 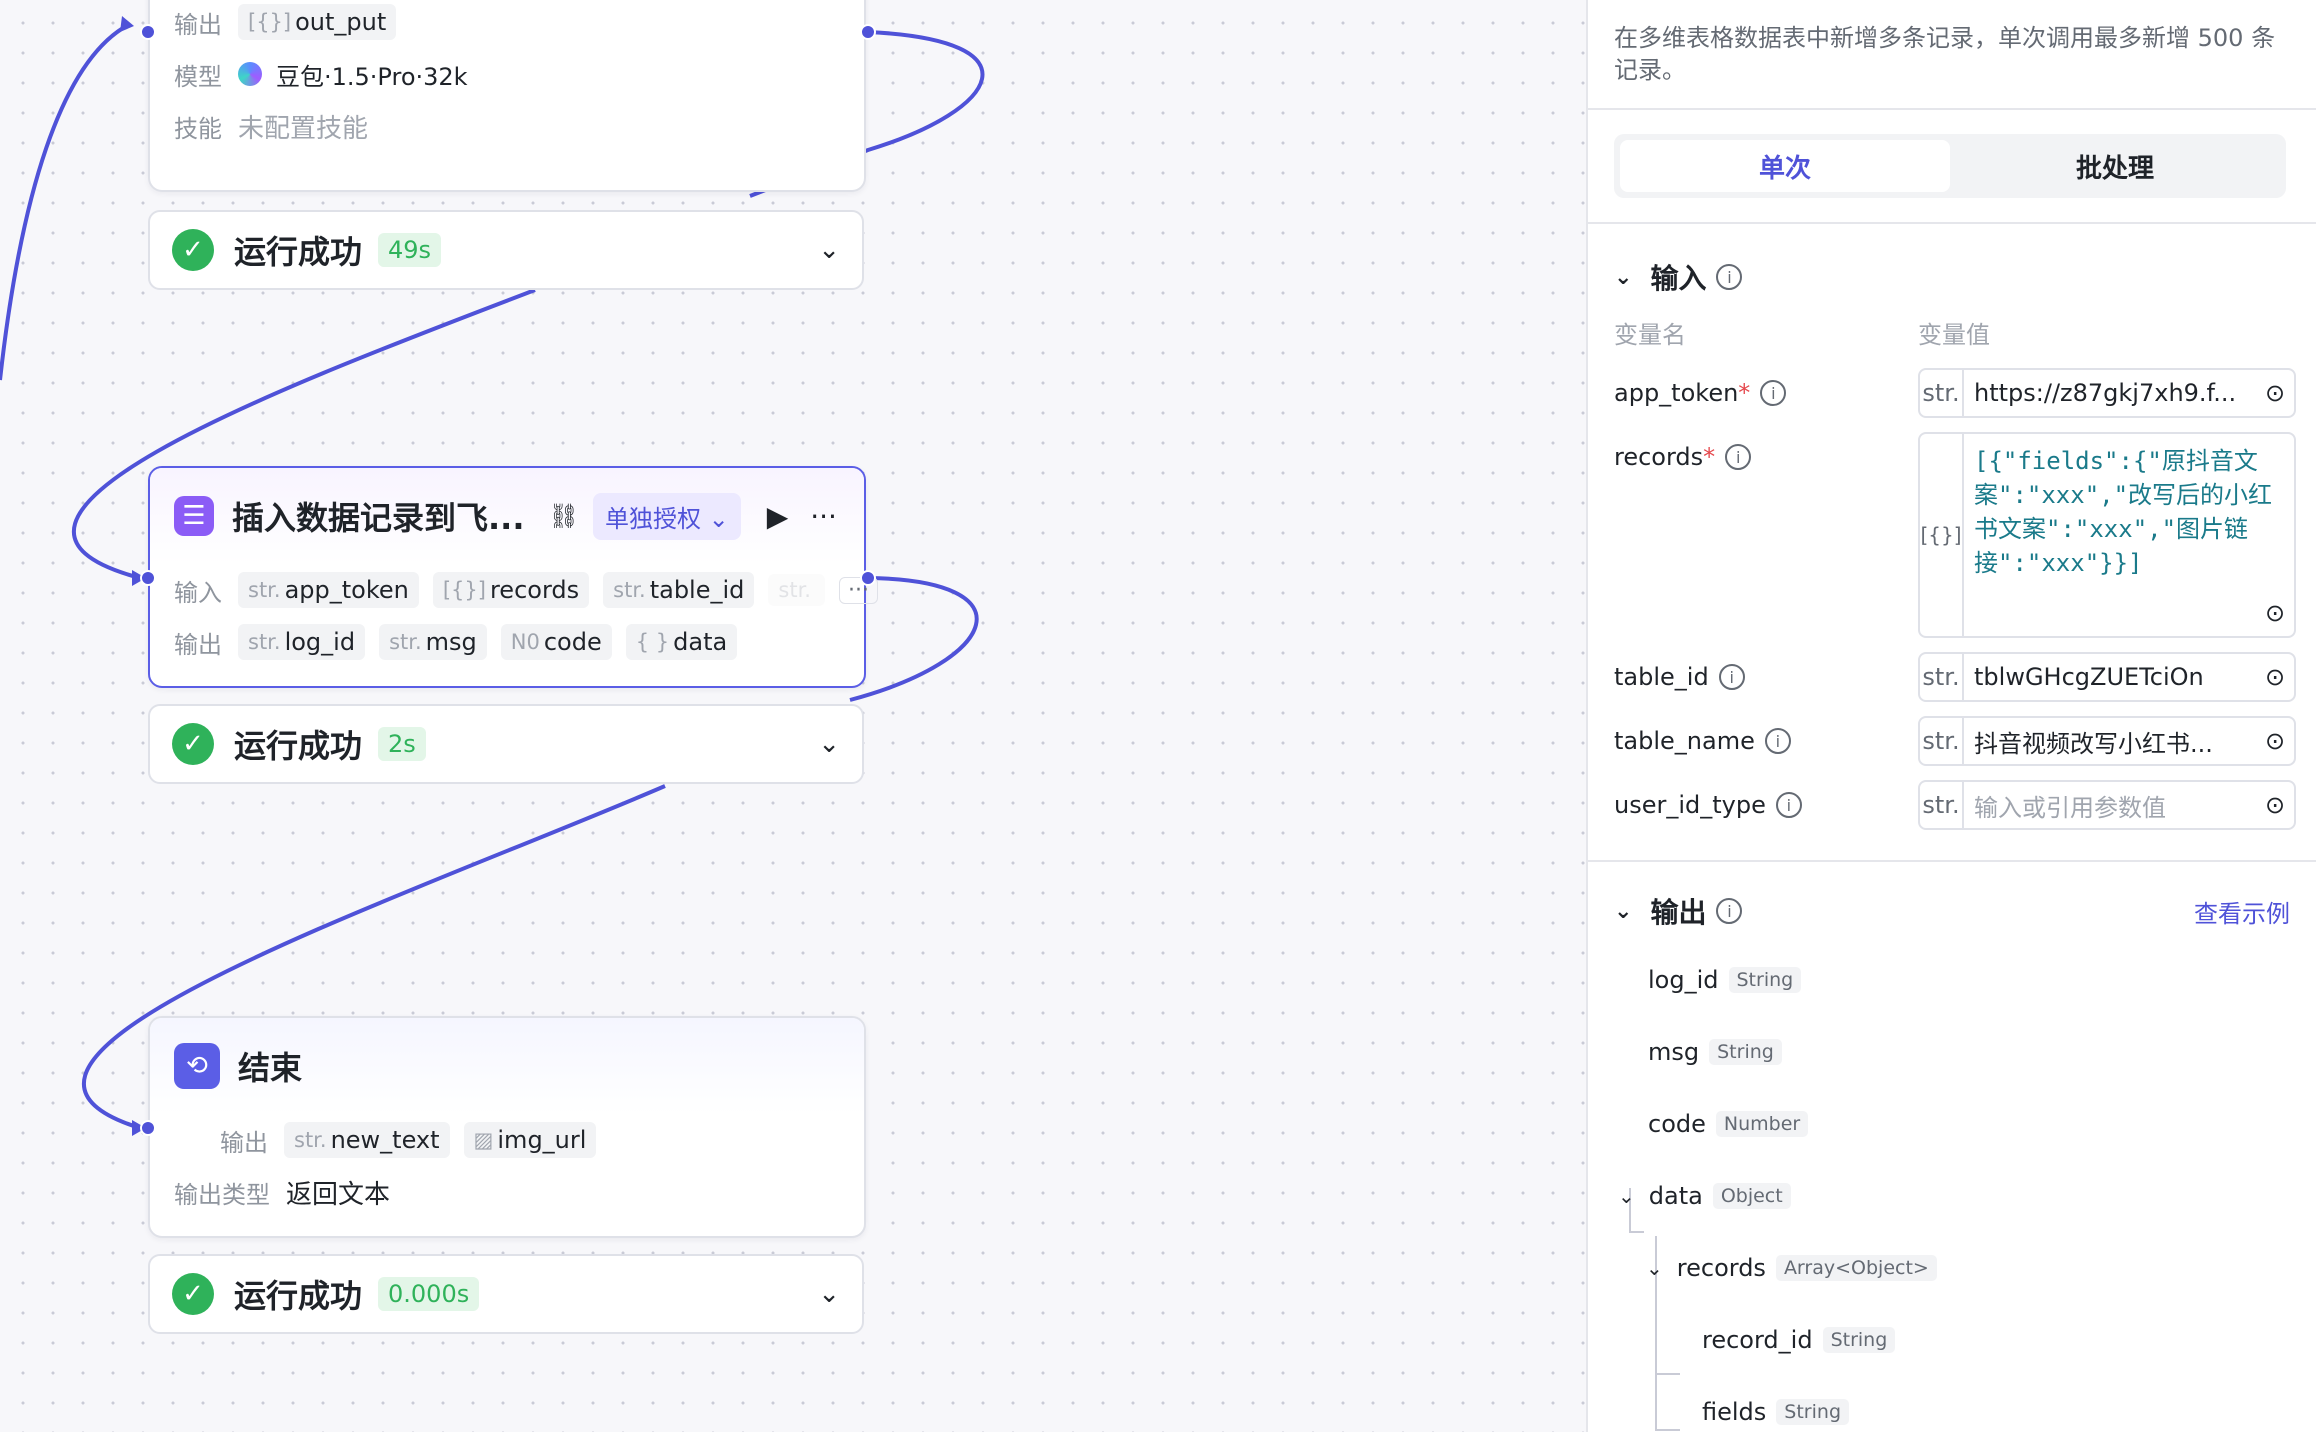 What do you see at coordinates (2242, 911) in the screenshot?
I see `view-example-link: 查看示例` at bounding box center [2242, 911].